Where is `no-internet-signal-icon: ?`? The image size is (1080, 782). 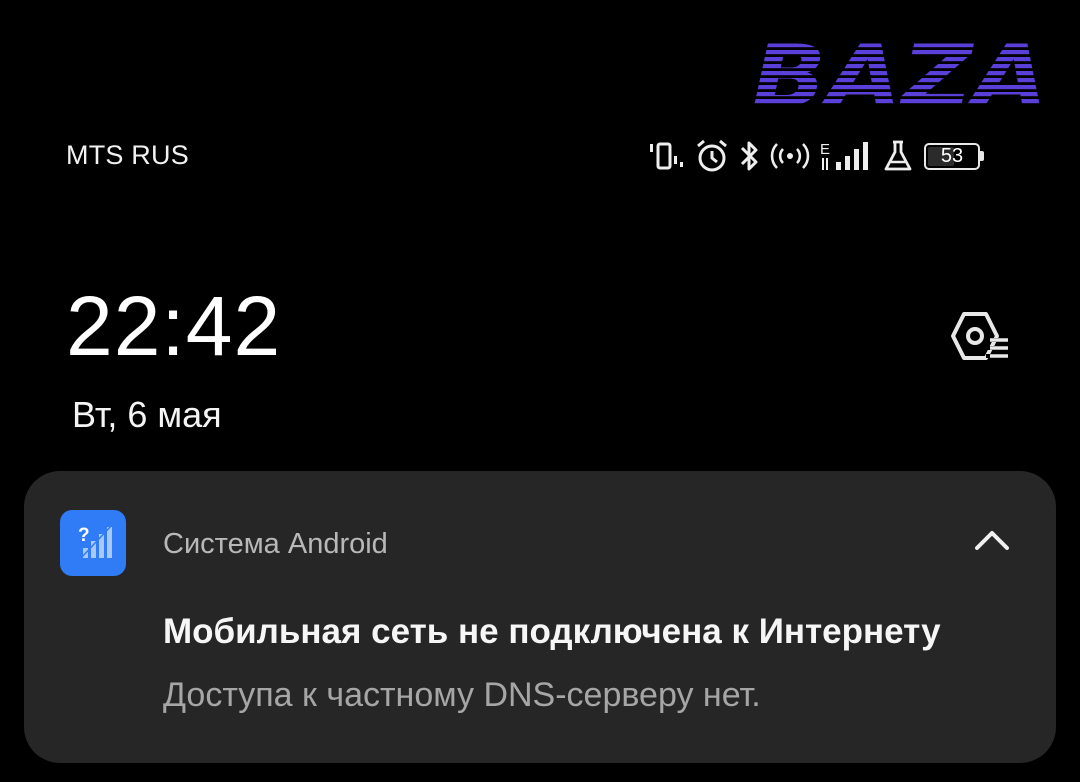
no-internet-signal-icon: ? is located at coordinates (93, 543).